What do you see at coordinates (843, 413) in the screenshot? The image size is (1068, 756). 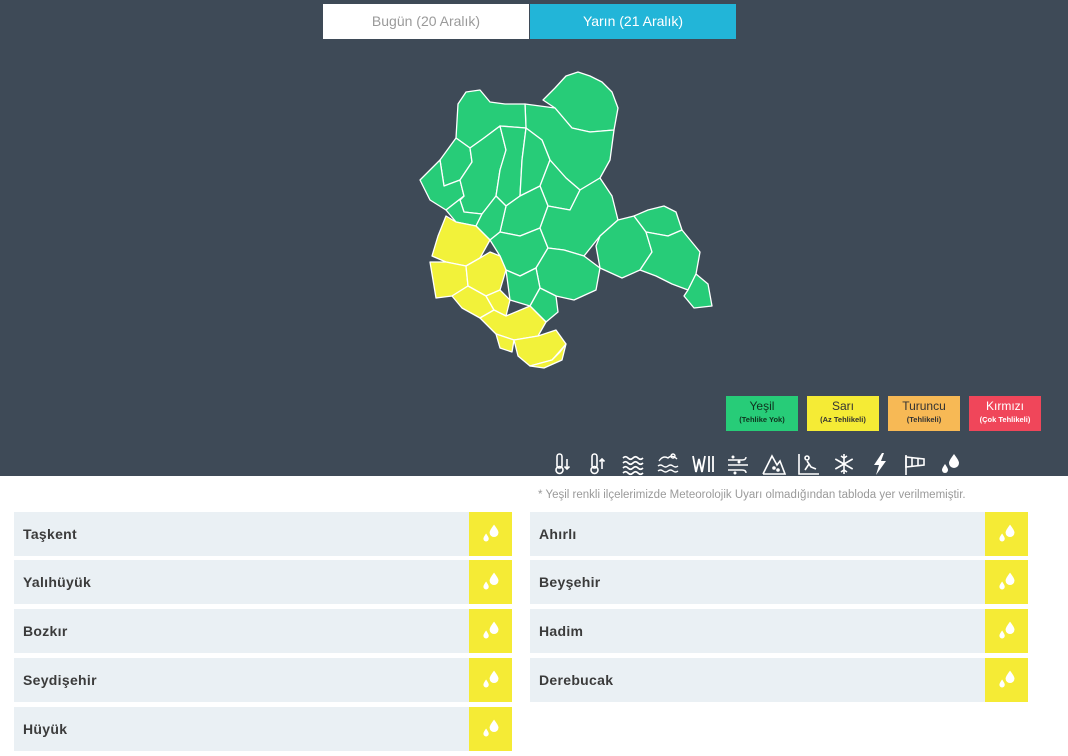 I see `legend-yellow: Sarı (Az Tehlikeli)` at bounding box center [843, 413].